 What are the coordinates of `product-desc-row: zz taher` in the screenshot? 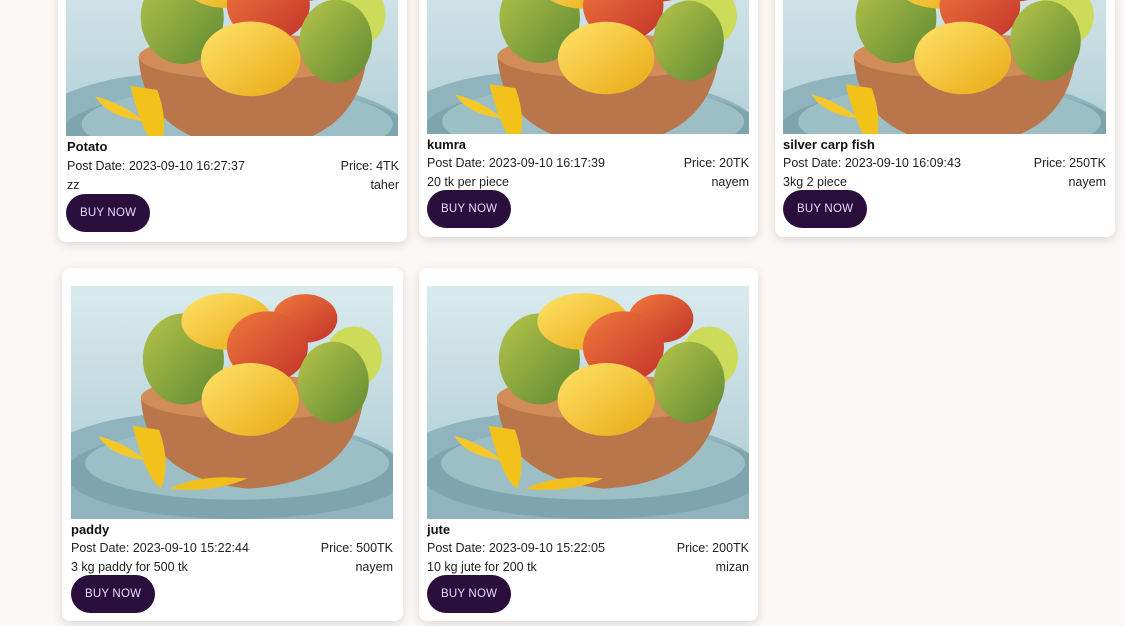 It's located at (233, 185).